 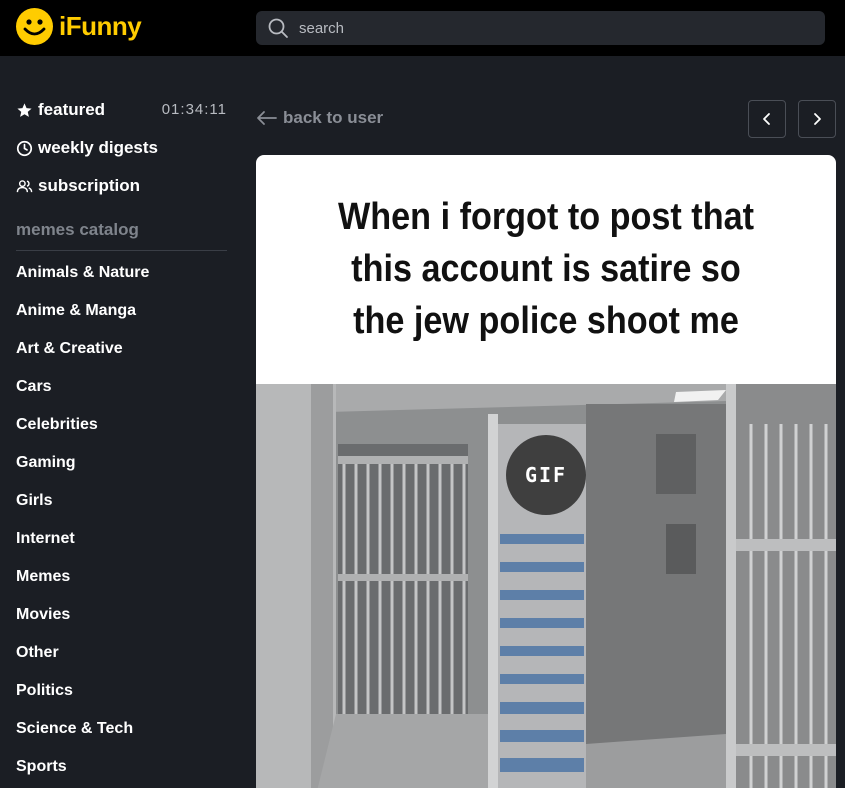 I want to click on category-item: Memes, so click(x=121, y=586).